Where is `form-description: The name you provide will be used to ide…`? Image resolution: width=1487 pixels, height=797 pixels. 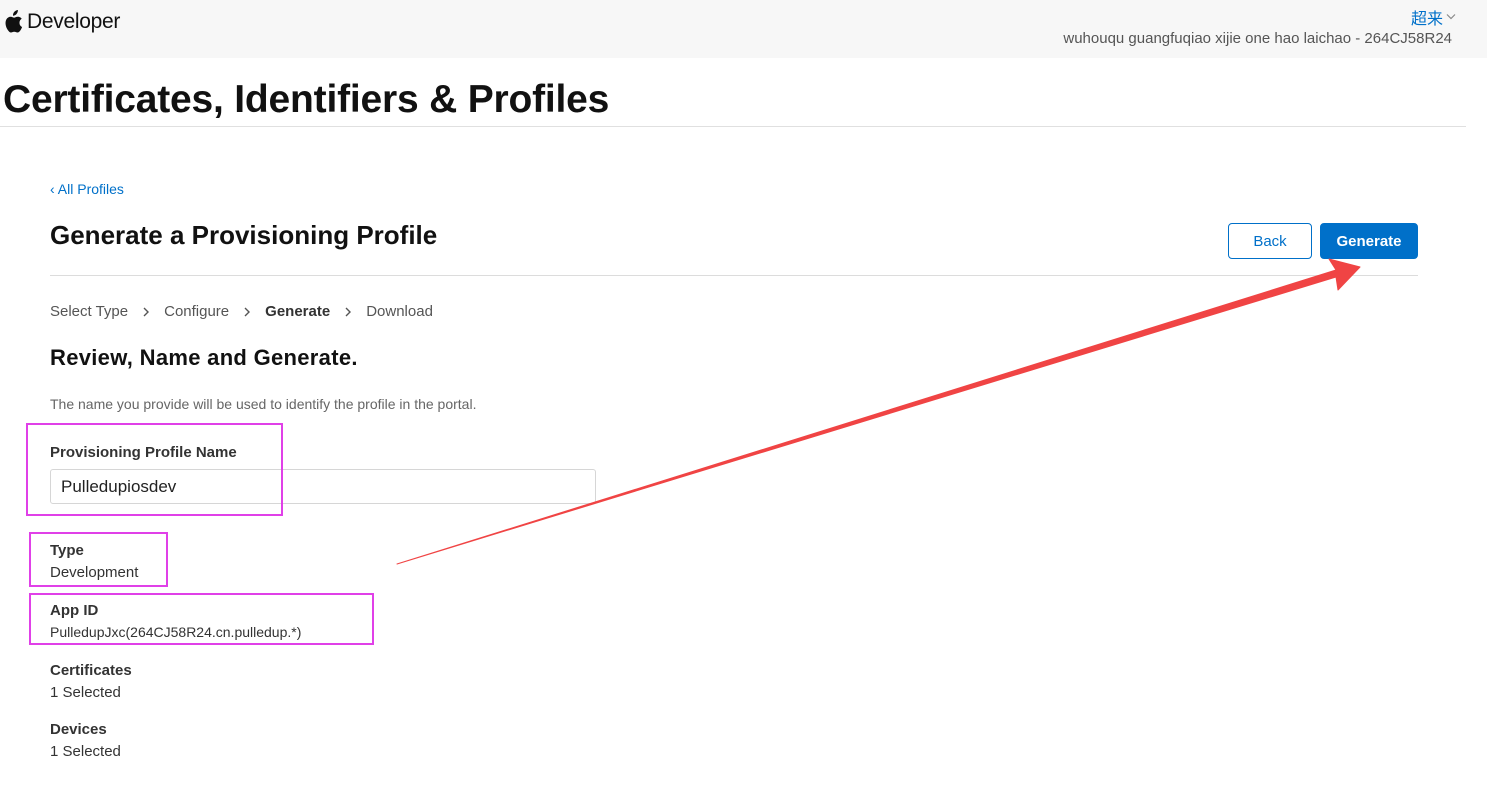 form-description: The name you provide will be used to ide… is located at coordinates (263, 404).